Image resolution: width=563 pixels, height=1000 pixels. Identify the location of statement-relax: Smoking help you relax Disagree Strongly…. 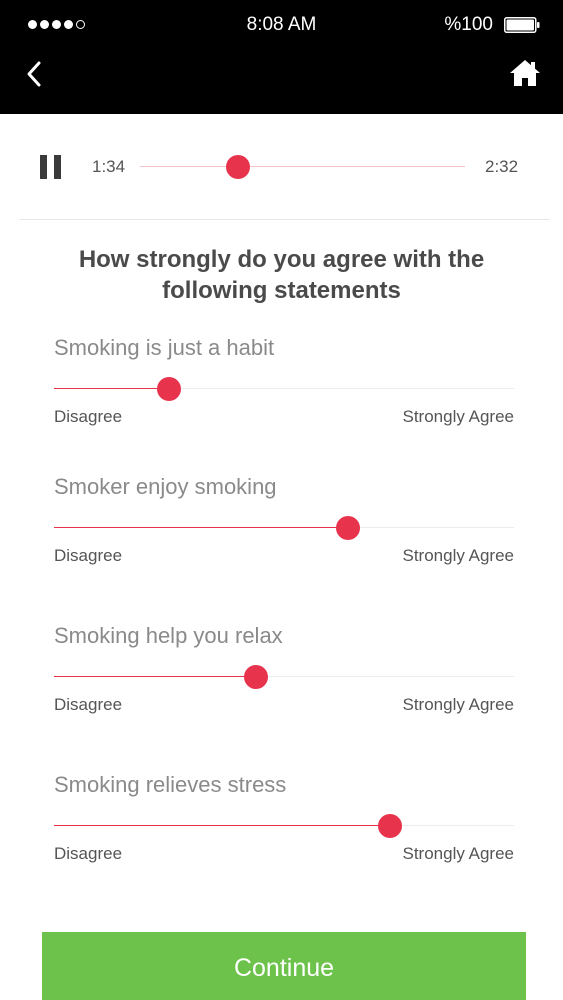
(284, 668).